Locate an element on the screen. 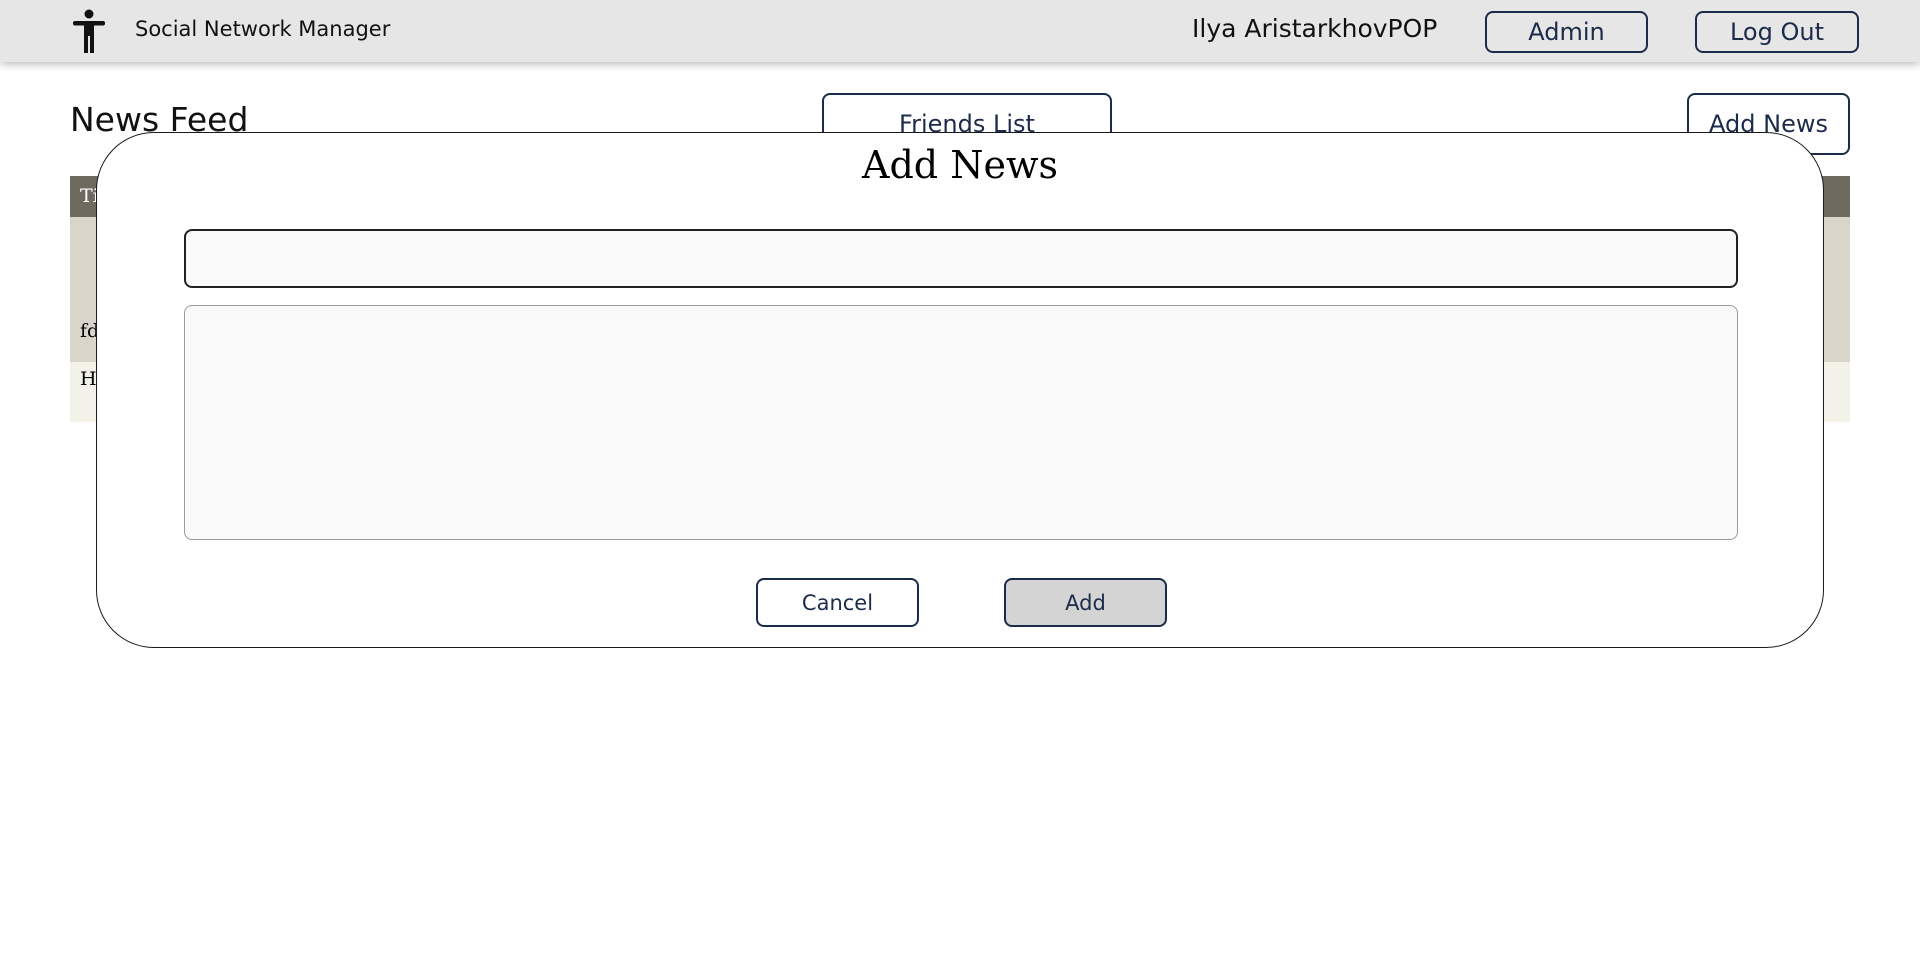  news-title-input is located at coordinates (961, 258).